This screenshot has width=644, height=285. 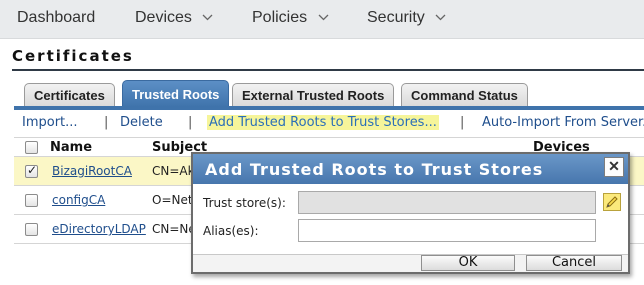 I want to click on nav-devices-label: Devices, so click(x=163, y=17).